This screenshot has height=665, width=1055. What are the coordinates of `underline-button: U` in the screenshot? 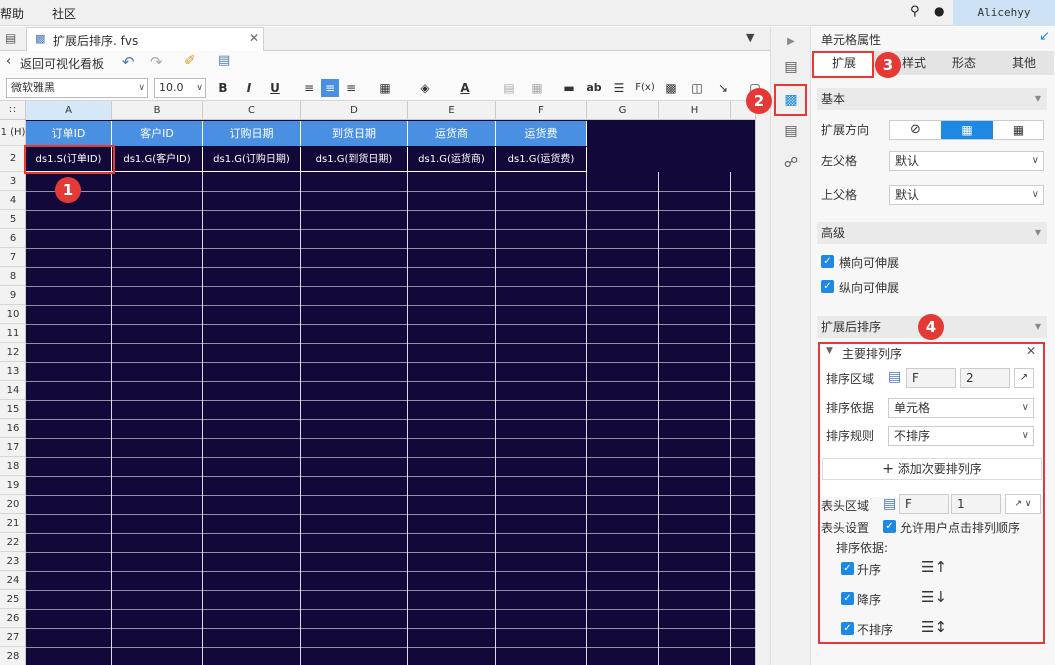 It's located at (275, 88).